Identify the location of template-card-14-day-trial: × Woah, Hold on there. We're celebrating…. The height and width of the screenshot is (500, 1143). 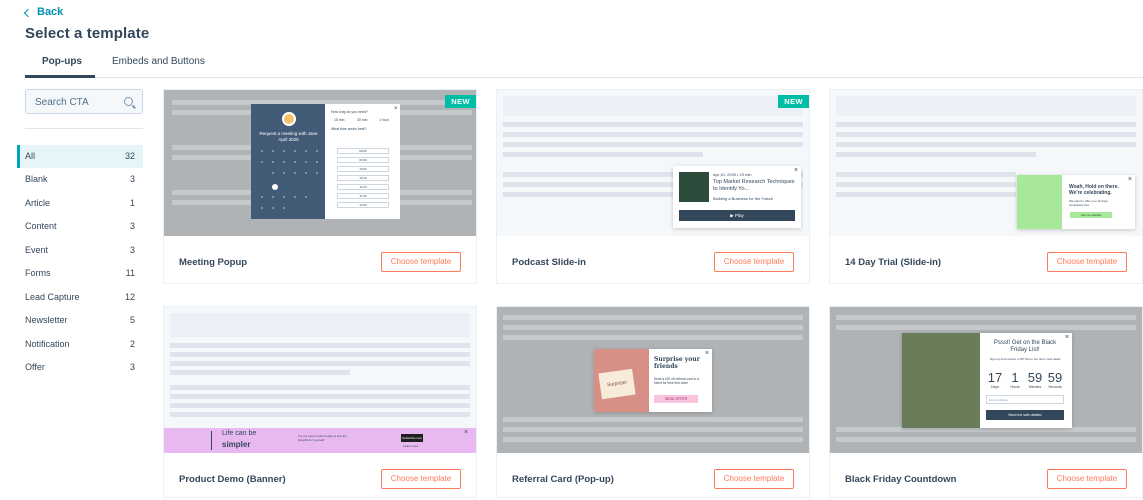
(986, 186).